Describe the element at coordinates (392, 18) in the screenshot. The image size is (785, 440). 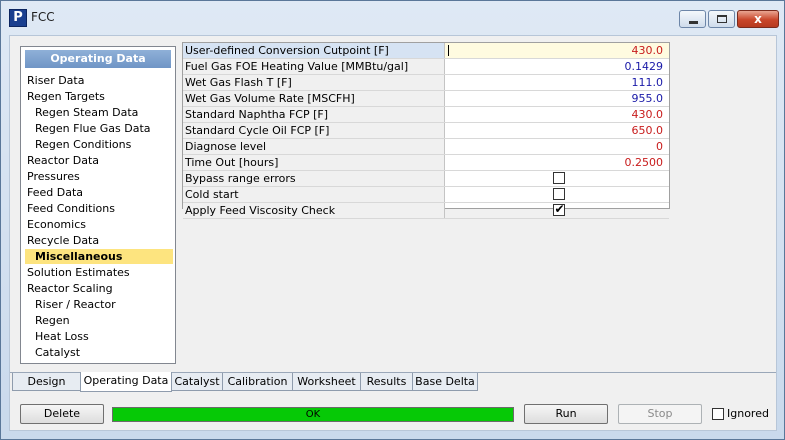
I see `title-bar: P FCC x` at that location.